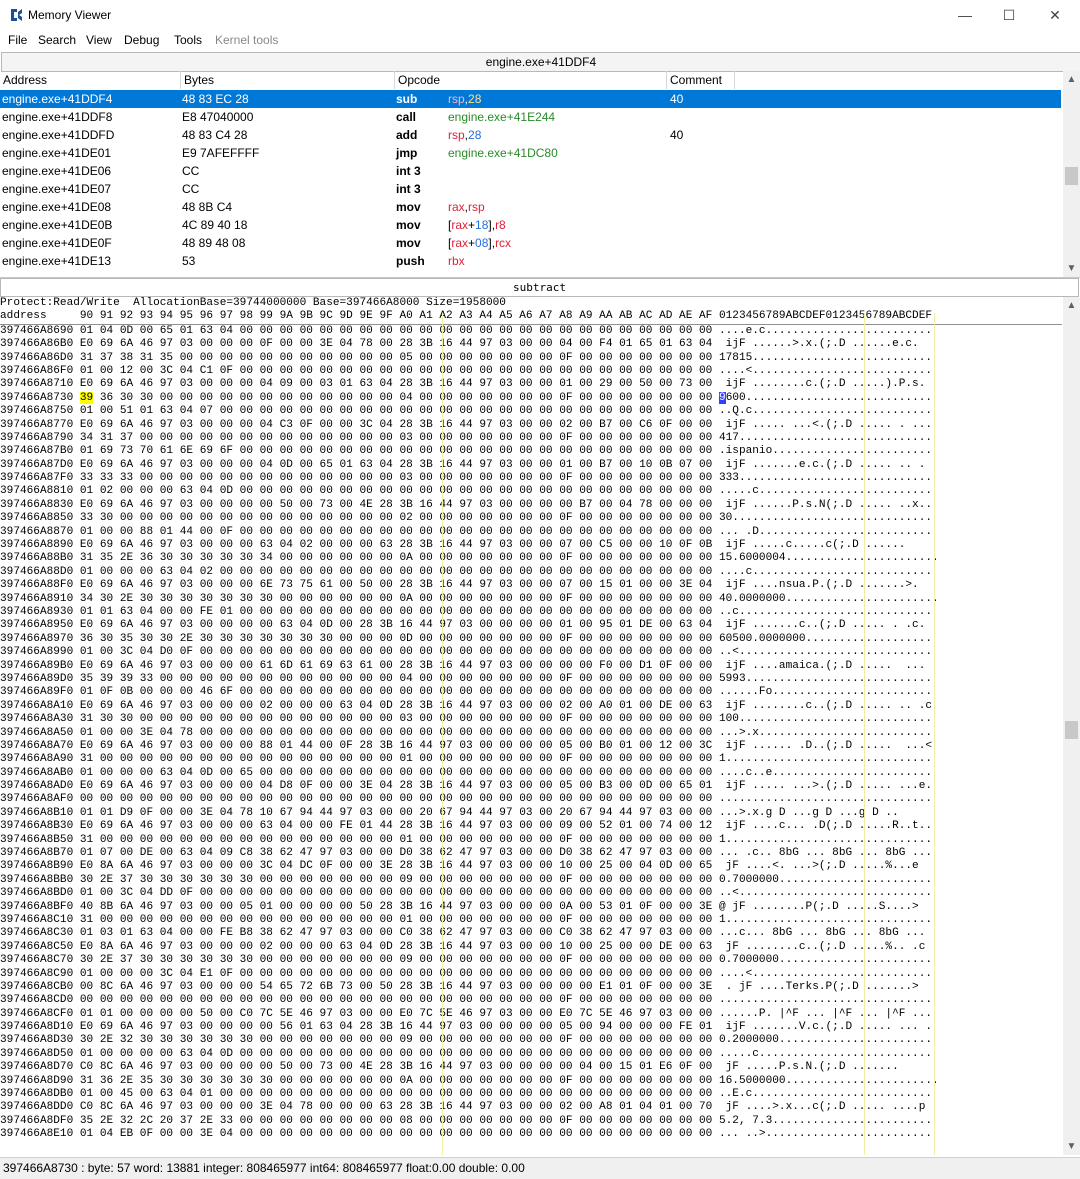  Describe the element at coordinates (1009, 15) in the screenshot. I see `maximize-button: ☐` at that location.